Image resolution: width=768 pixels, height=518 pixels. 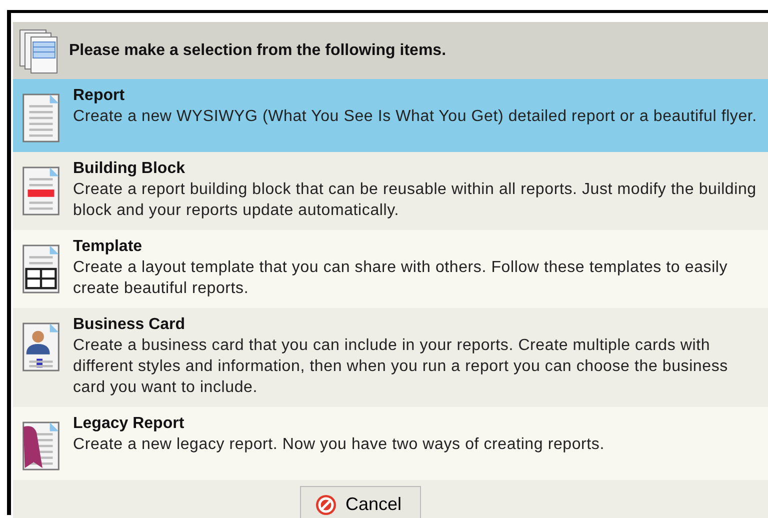 What do you see at coordinates (41, 118) in the screenshot?
I see `document-icon` at bounding box center [41, 118].